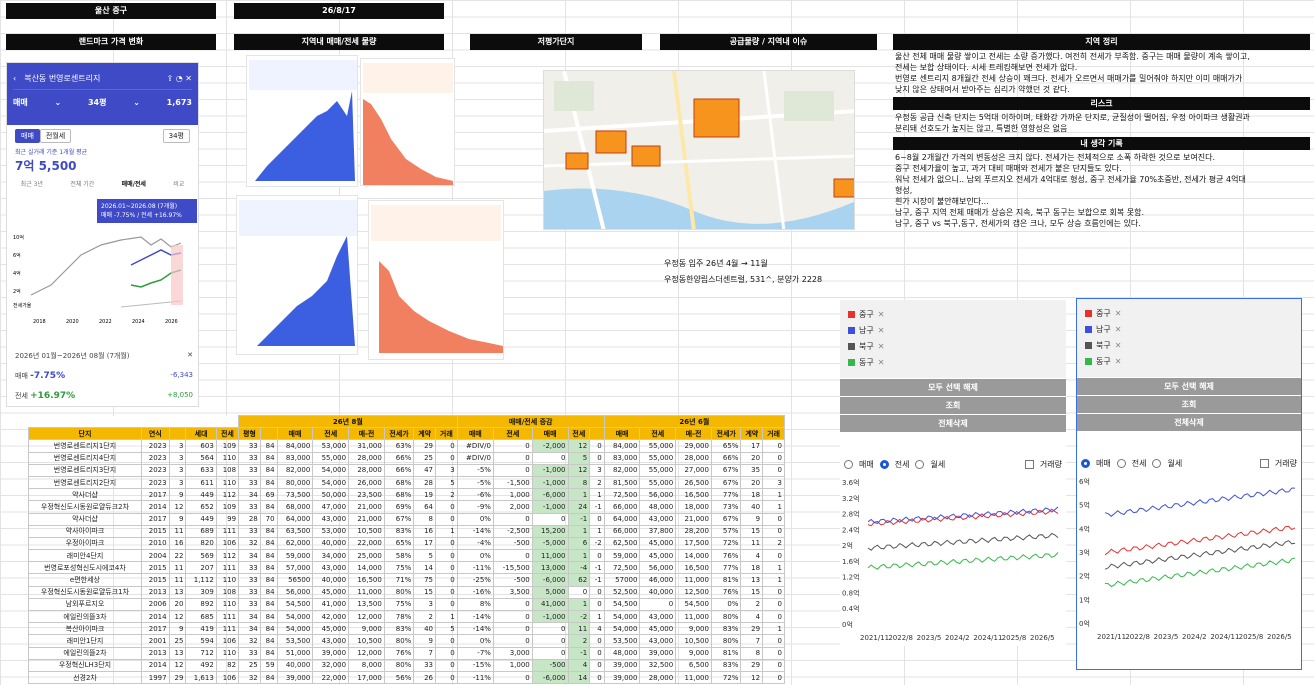  I want to click on table-cell: 99, so click(227, 519).